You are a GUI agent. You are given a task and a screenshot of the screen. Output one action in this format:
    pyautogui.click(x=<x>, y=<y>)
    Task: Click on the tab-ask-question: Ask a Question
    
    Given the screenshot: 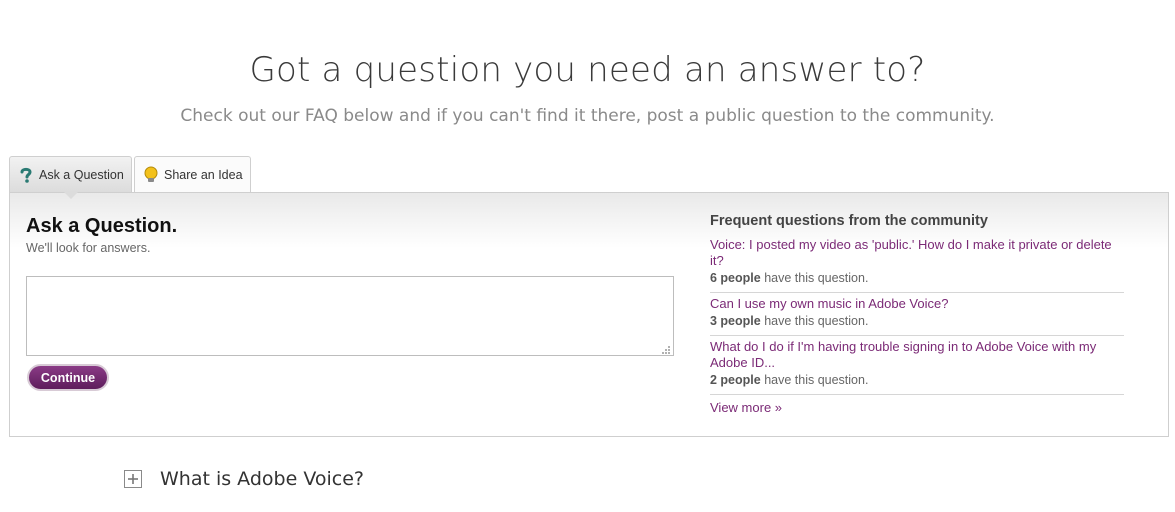 What is the action you would take?
    pyautogui.click(x=70, y=174)
    